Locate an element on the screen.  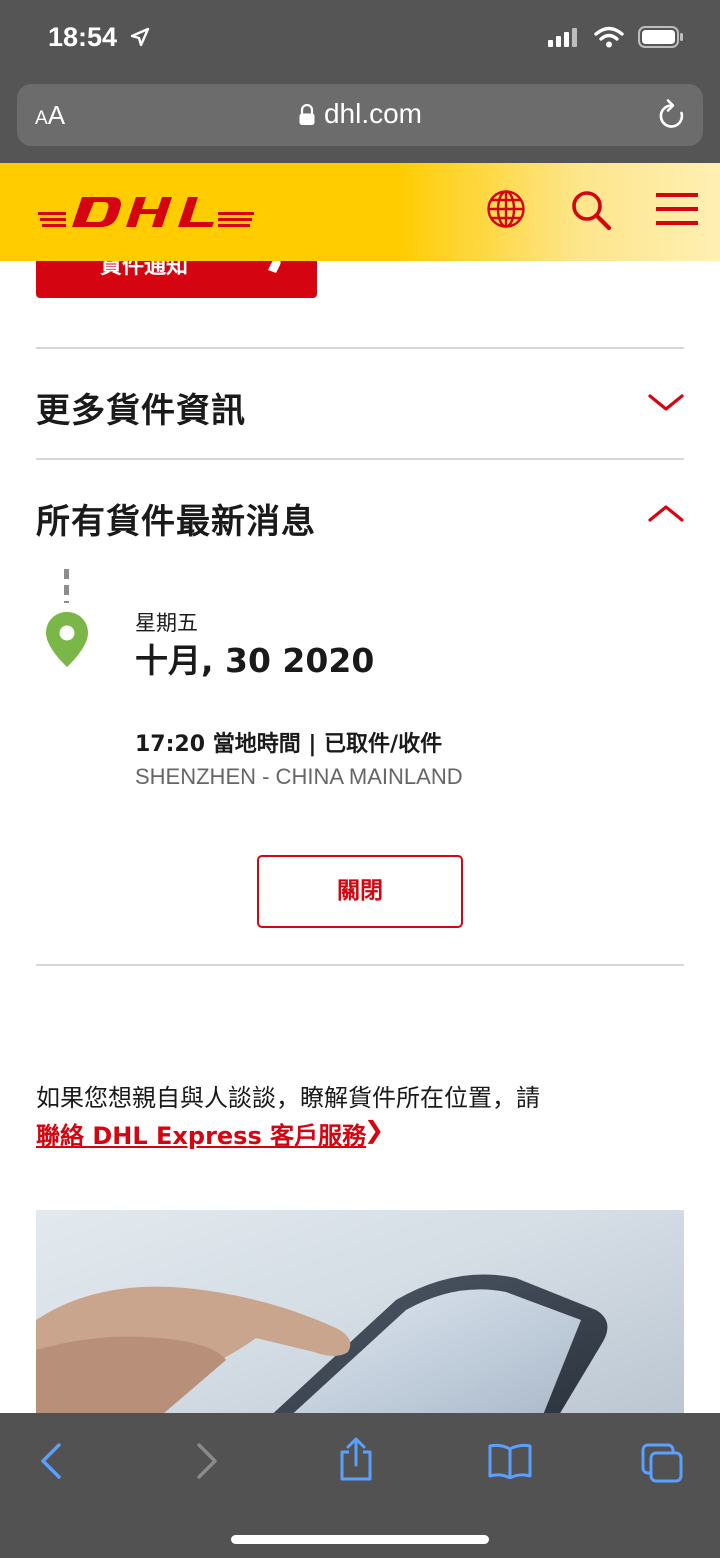
forward-icon is located at coordinates (207, 1461).